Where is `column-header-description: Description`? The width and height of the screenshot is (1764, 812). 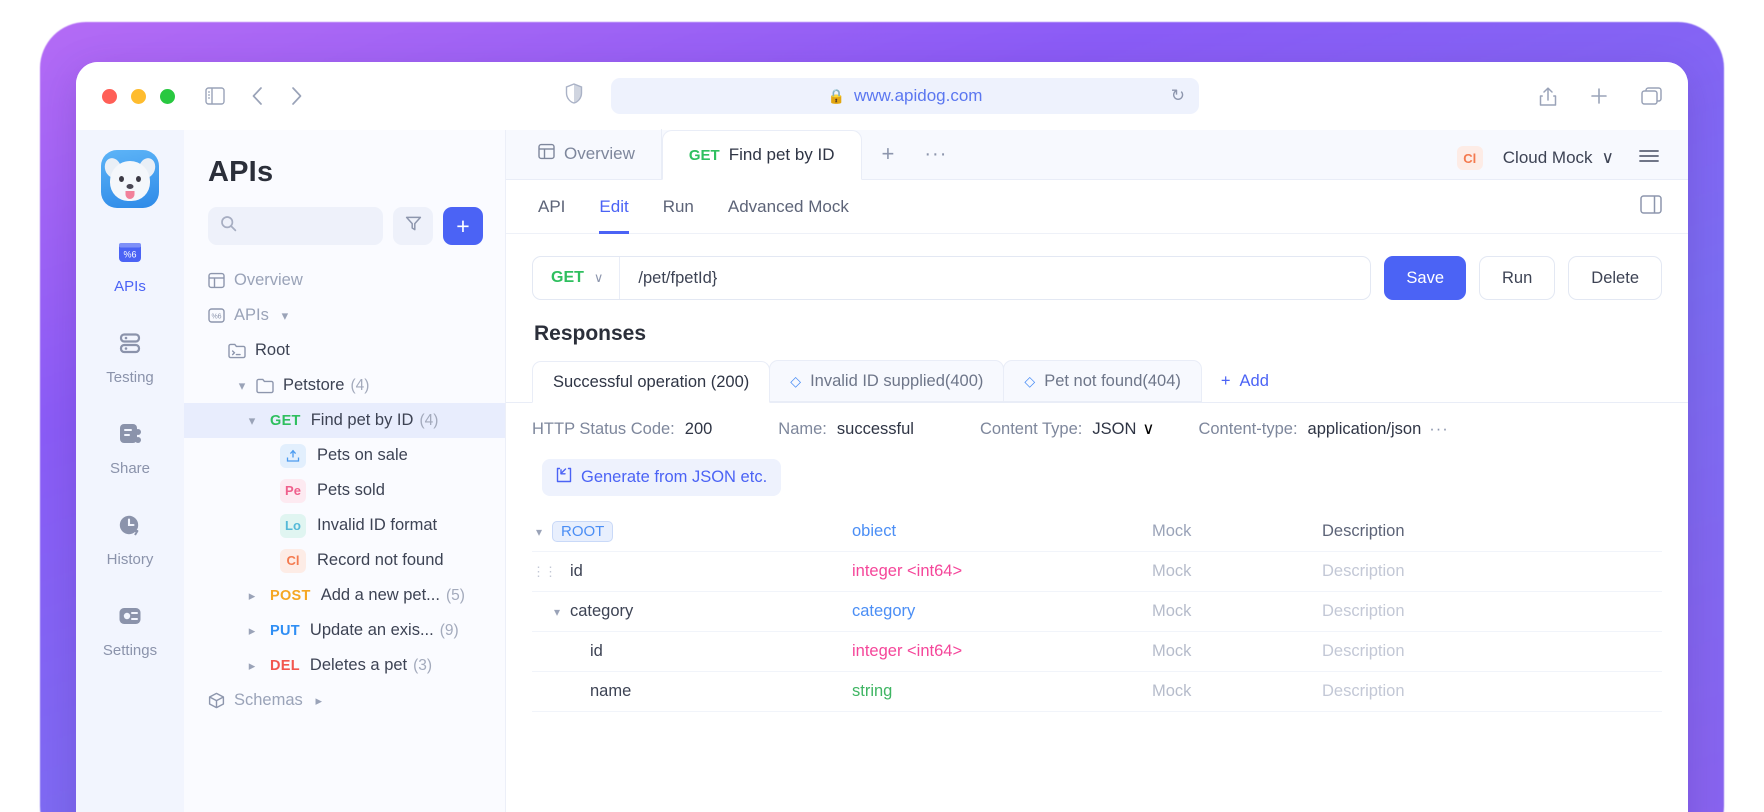 column-header-description: Description is located at coordinates (1492, 531).